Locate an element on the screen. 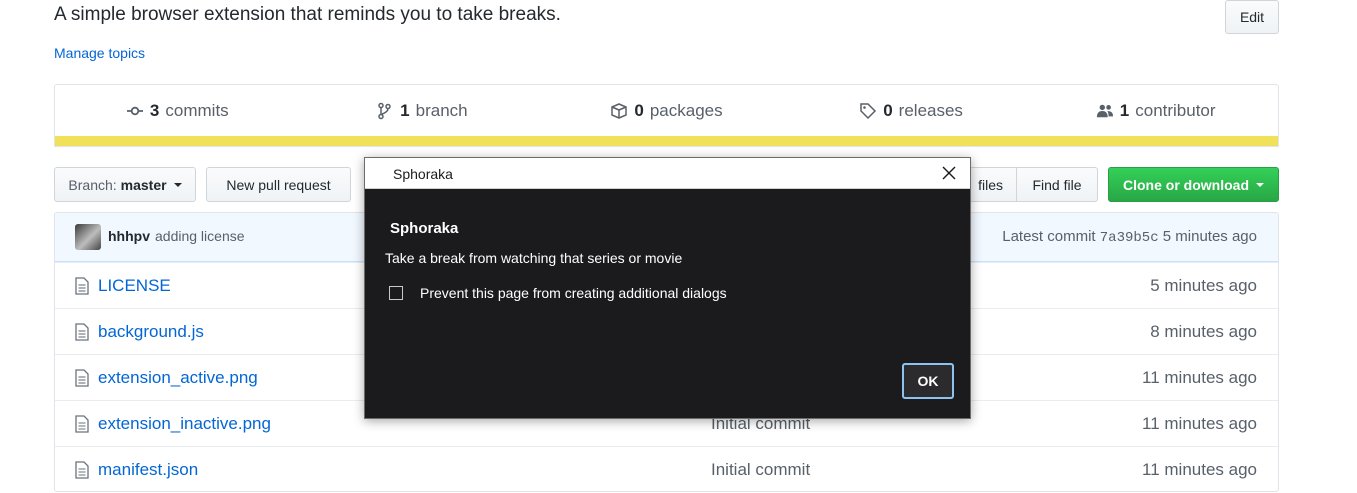  clone-or-download-label: Clone or download is located at coordinates (1186, 184).